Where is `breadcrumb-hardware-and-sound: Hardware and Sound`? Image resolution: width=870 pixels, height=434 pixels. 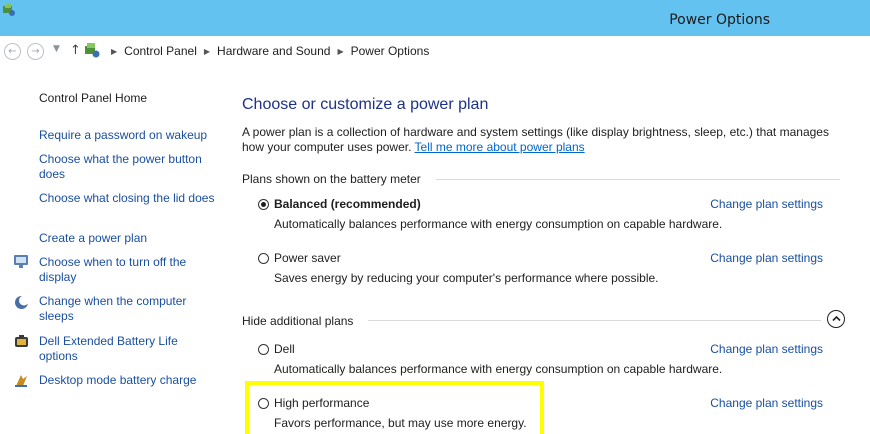 breadcrumb-hardware-and-sound: Hardware and Sound is located at coordinates (273, 51).